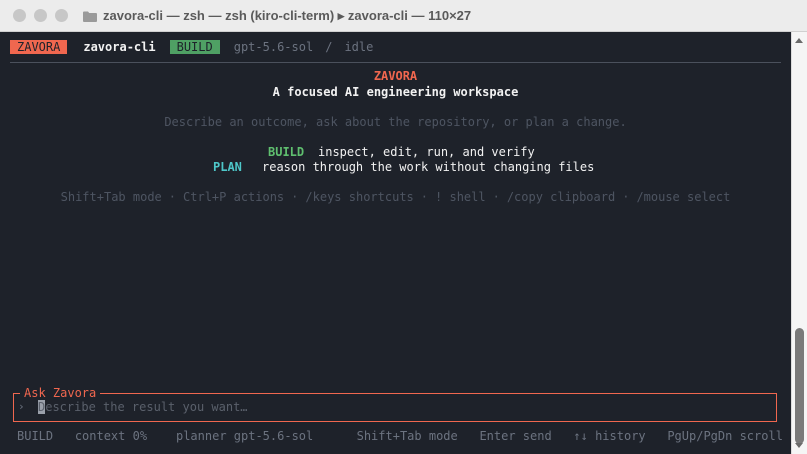  Describe the element at coordinates (61, 15) in the screenshot. I see `zoom-window-button` at that location.